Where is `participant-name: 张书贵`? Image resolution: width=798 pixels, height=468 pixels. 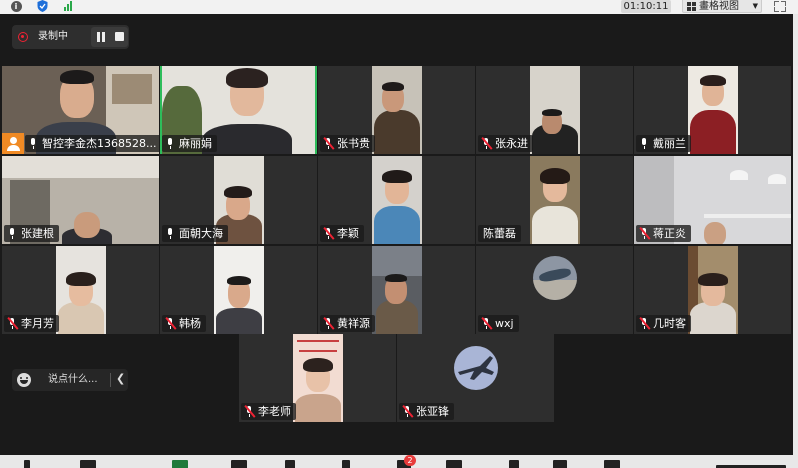 participant-name: 张书贵 is located at coordinates (353, 143).